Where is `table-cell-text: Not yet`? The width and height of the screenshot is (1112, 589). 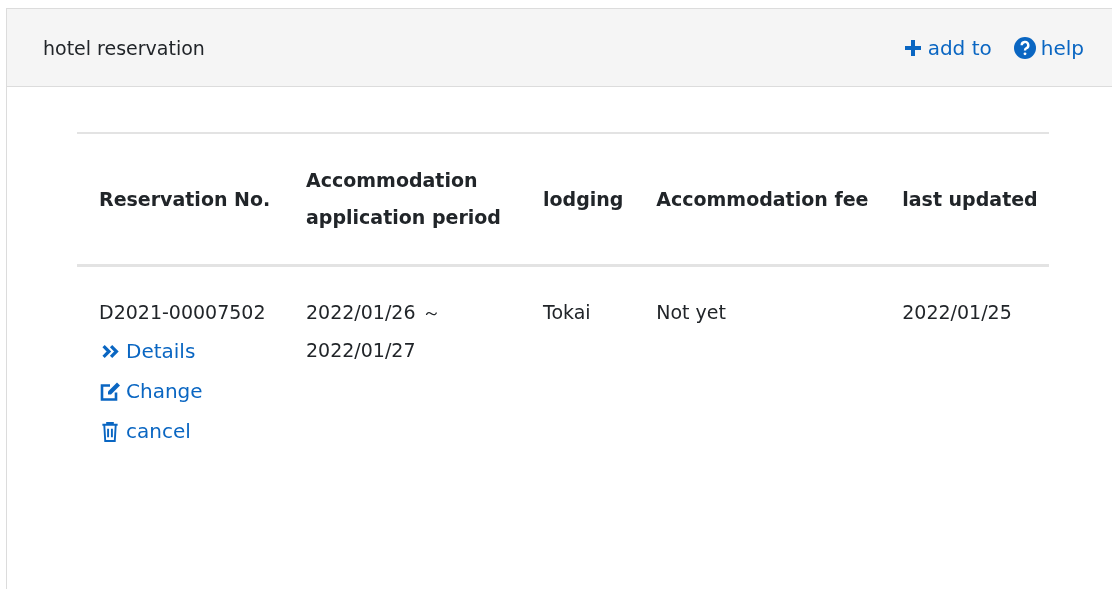 table-cell-text: Not yet is located at coordinates (691, 312).